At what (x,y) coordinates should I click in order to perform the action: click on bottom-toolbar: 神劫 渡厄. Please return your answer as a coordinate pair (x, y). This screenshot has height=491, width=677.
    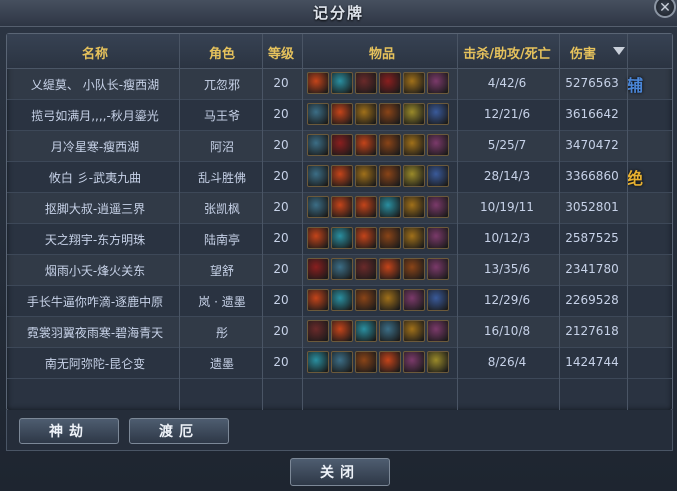
    Looking at the image, I should click on (339, 430).